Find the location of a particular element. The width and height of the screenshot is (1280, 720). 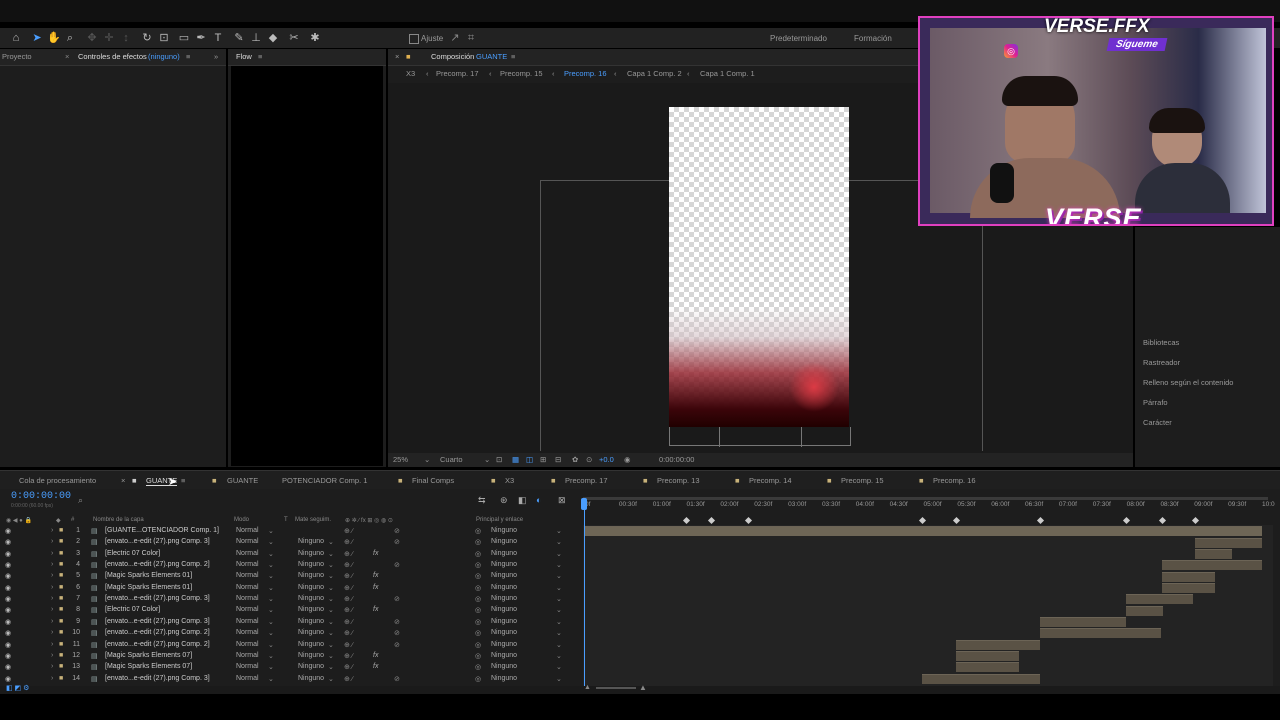

footer-toggle-icons: ◧ ◩ ⚙ is located at coordinates (17, 688).